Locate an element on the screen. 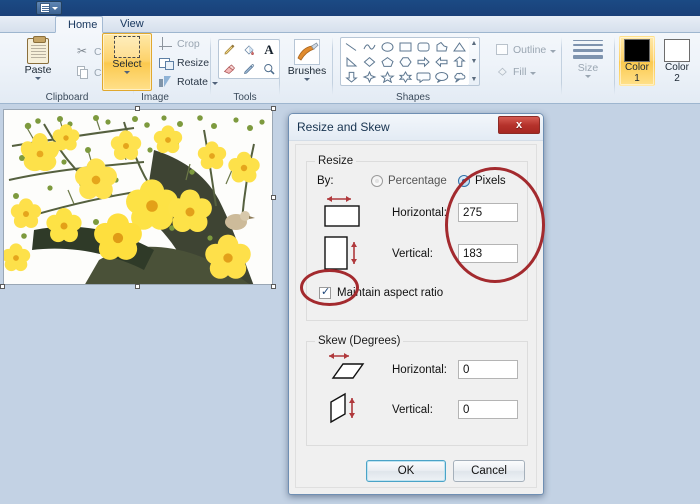  color-2-button: Color 2 is located at coordinates (677, 61).